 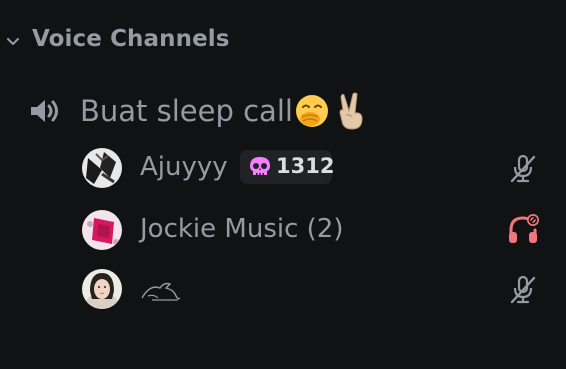 What do you see at coordinates (283, 289) in the screenshot?
I see `voice-member-rabbit` at bounding box center [283, 289].